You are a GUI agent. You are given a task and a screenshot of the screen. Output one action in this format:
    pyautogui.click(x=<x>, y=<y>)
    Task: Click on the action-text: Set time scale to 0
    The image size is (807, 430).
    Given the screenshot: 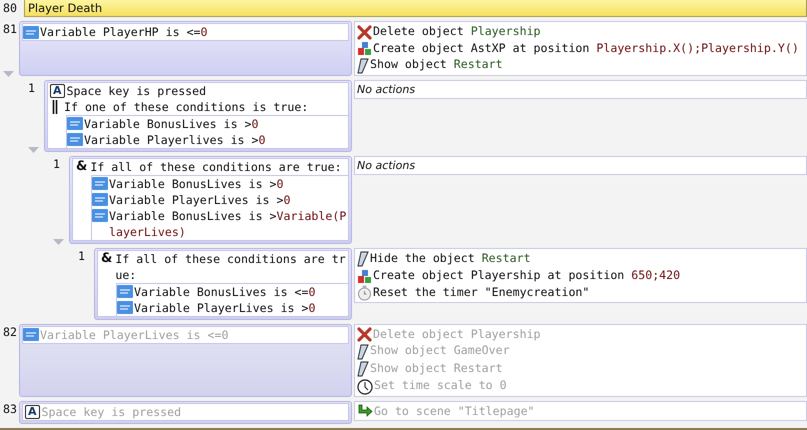 What is the action you would take?
    pyautogui.click(x=440, y=385)
    